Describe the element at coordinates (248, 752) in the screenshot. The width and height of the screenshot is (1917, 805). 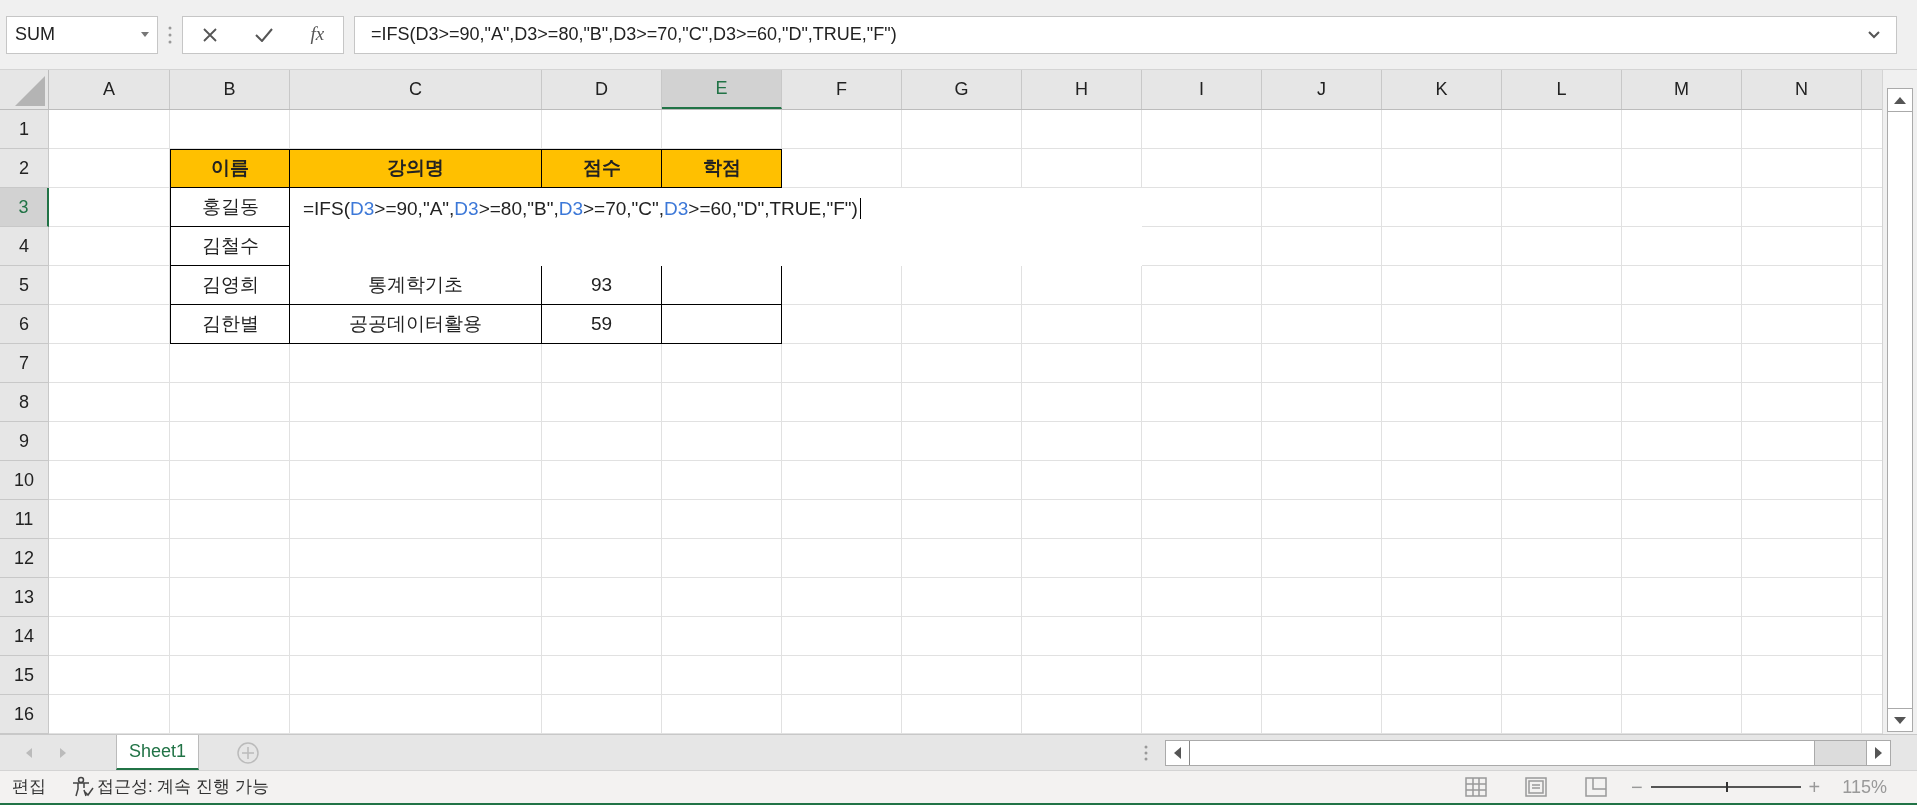
I see `add-sheet-icon` at that location.